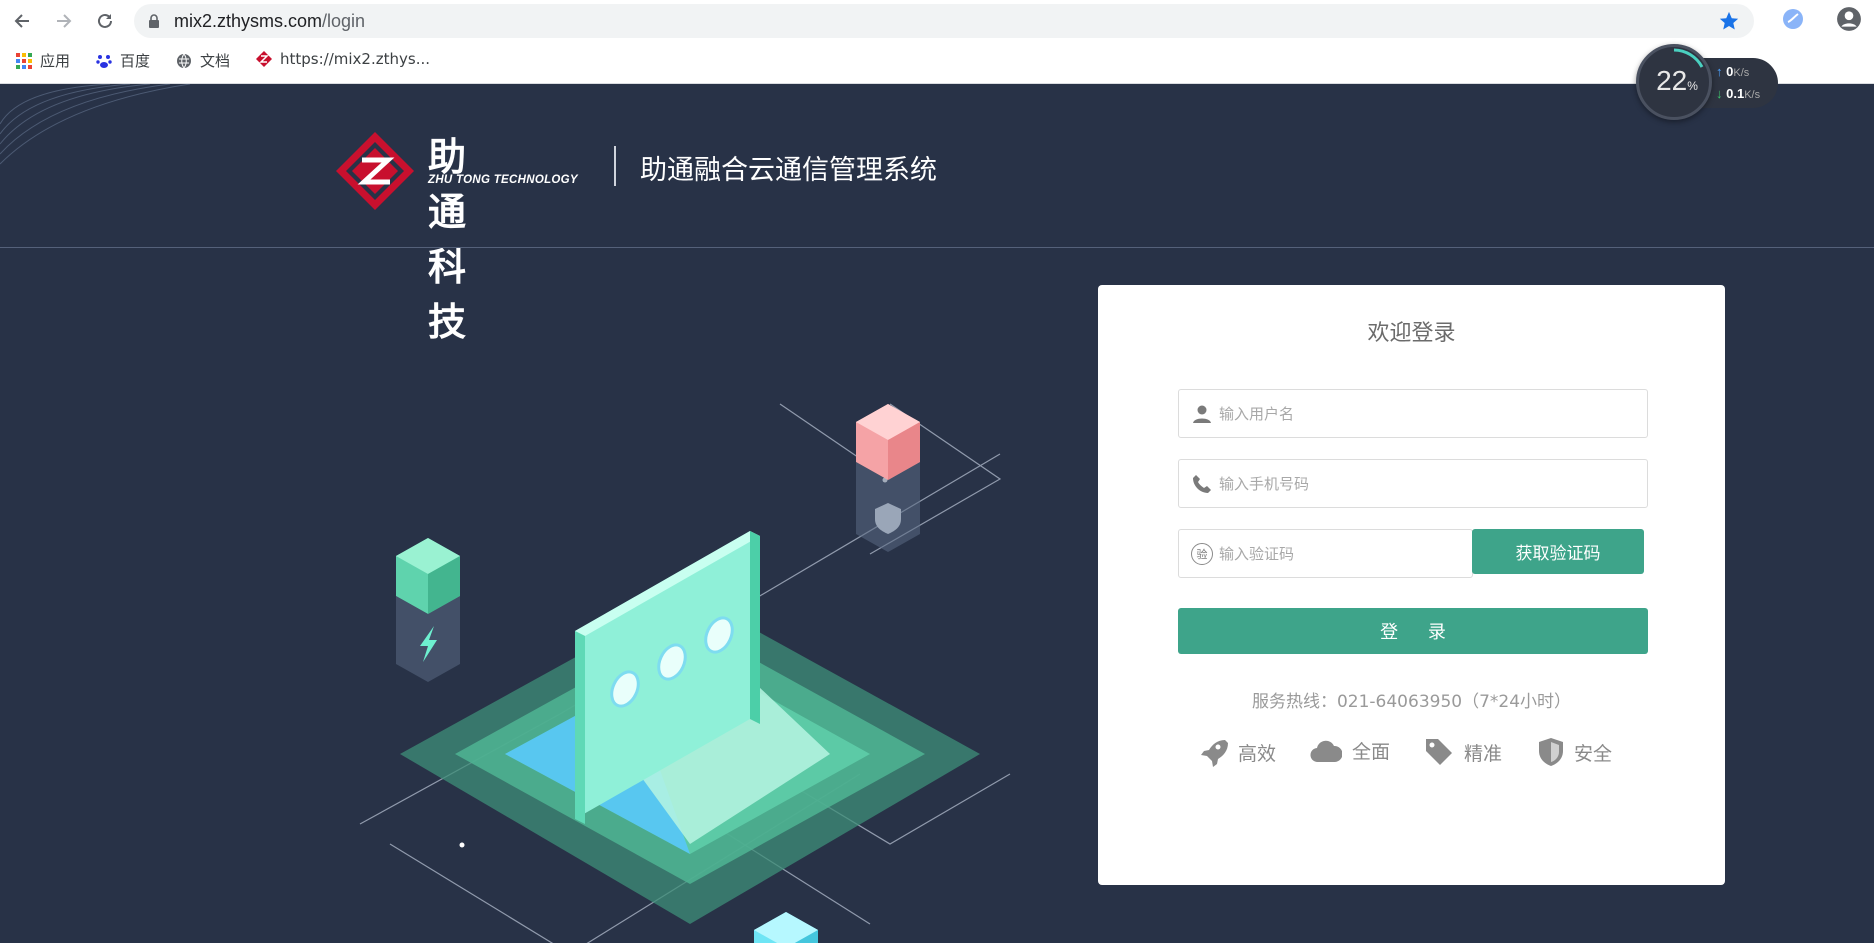 The image size is (1874, 943). I want to click on code-input, so click(1341, 553).